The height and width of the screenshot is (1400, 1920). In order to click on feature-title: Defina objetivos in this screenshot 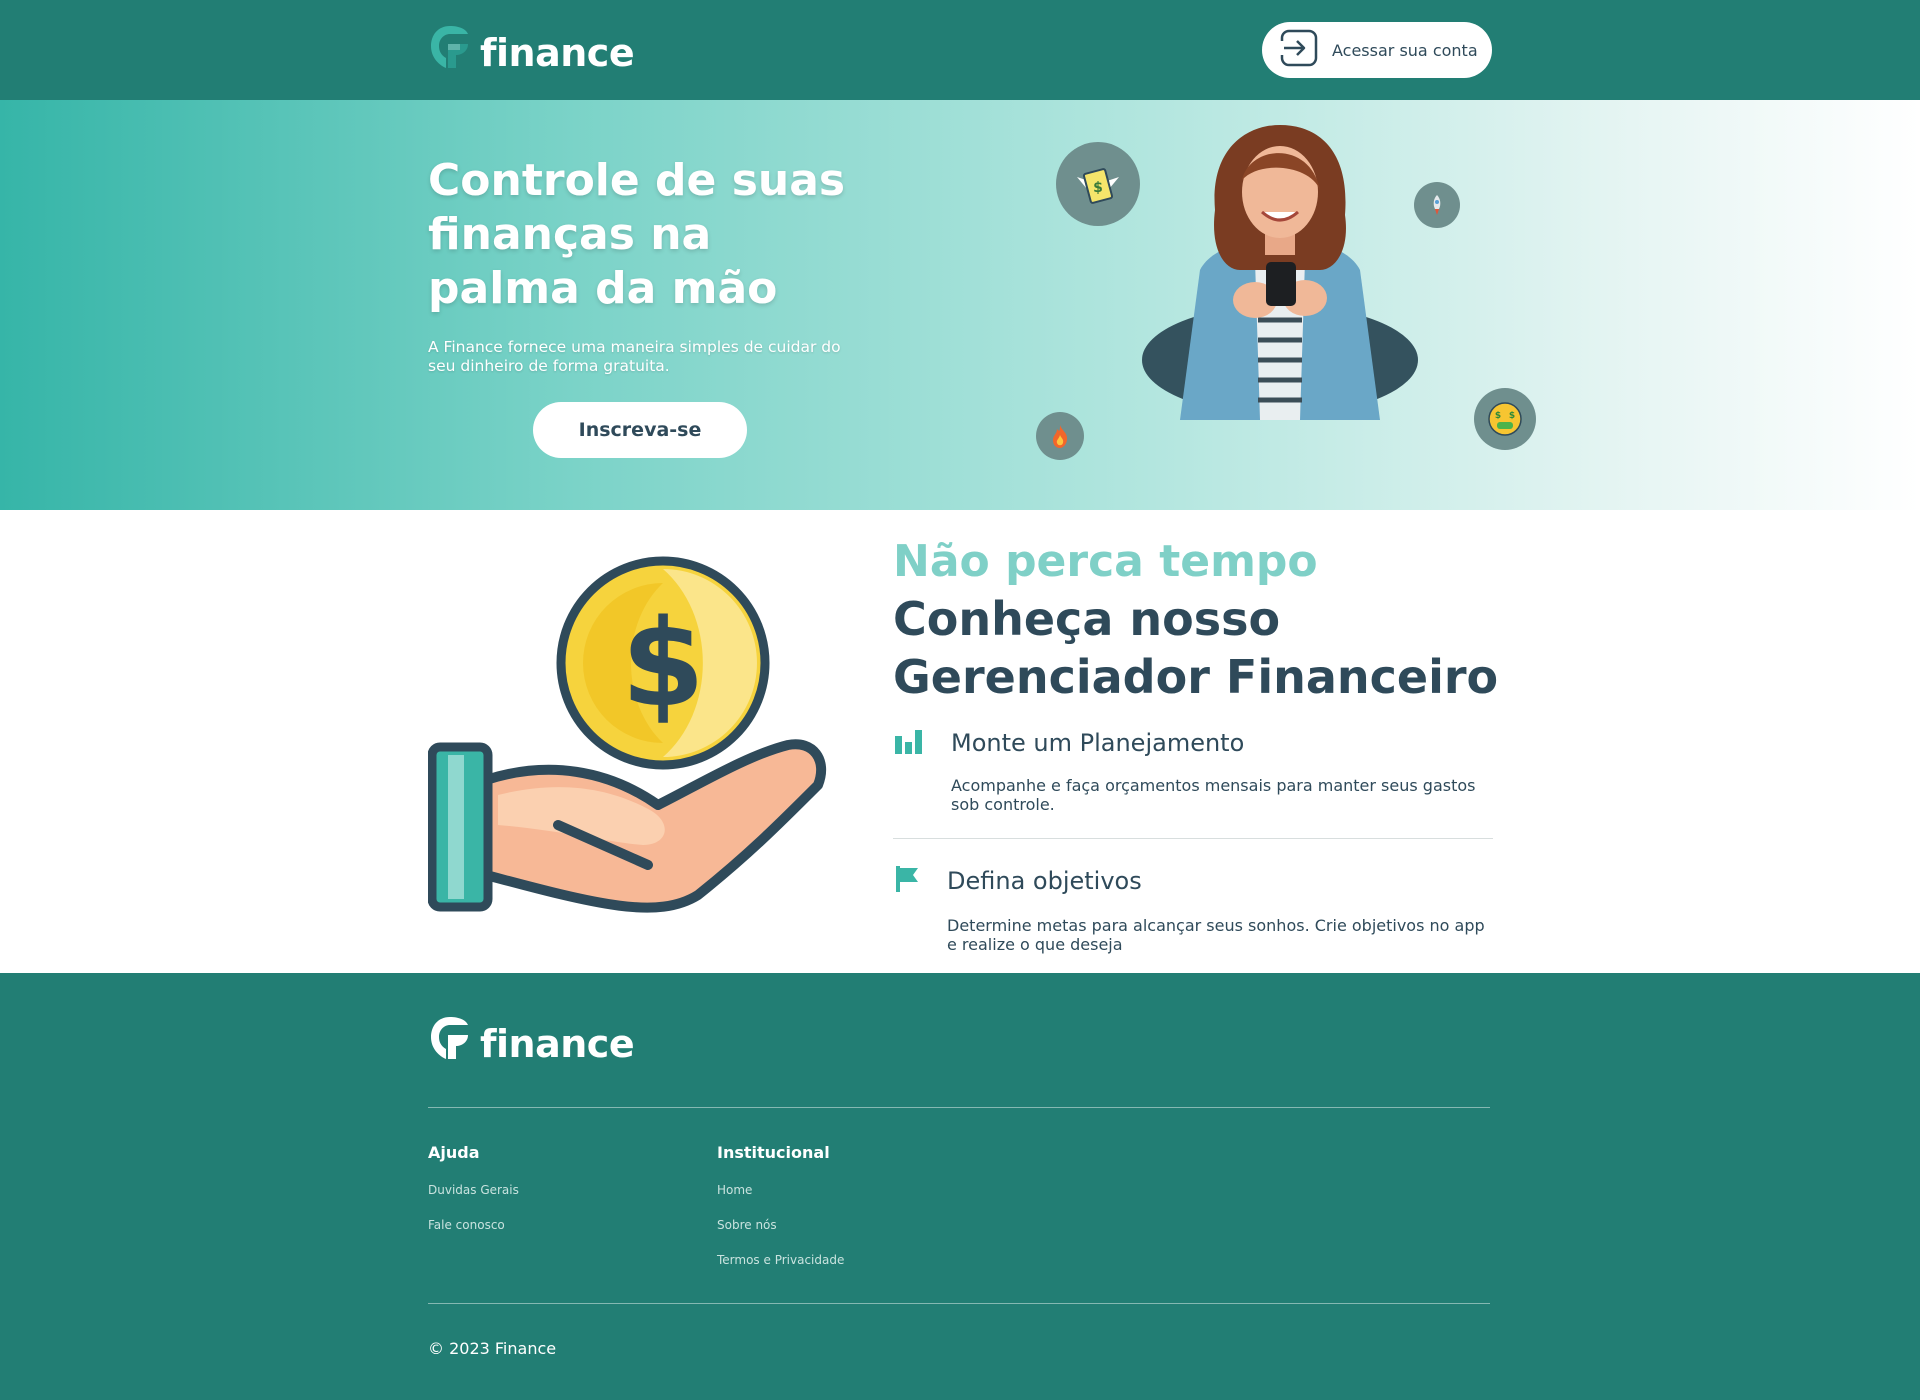, I will do `click(1044, 881)`.